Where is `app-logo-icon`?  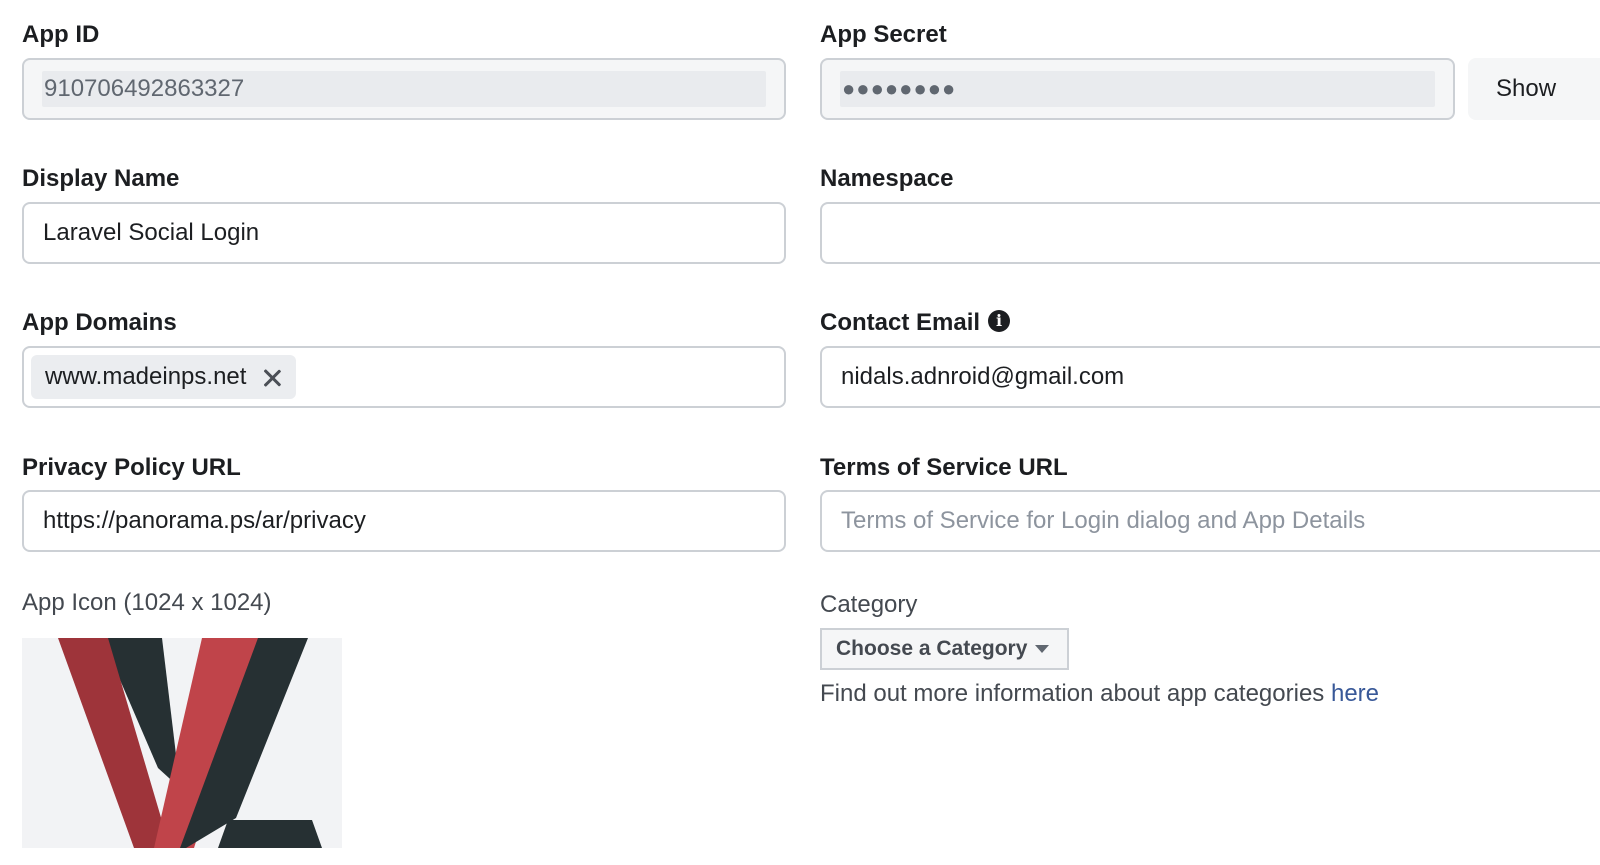 app-logo-icon is located at coordinates (182, 743).